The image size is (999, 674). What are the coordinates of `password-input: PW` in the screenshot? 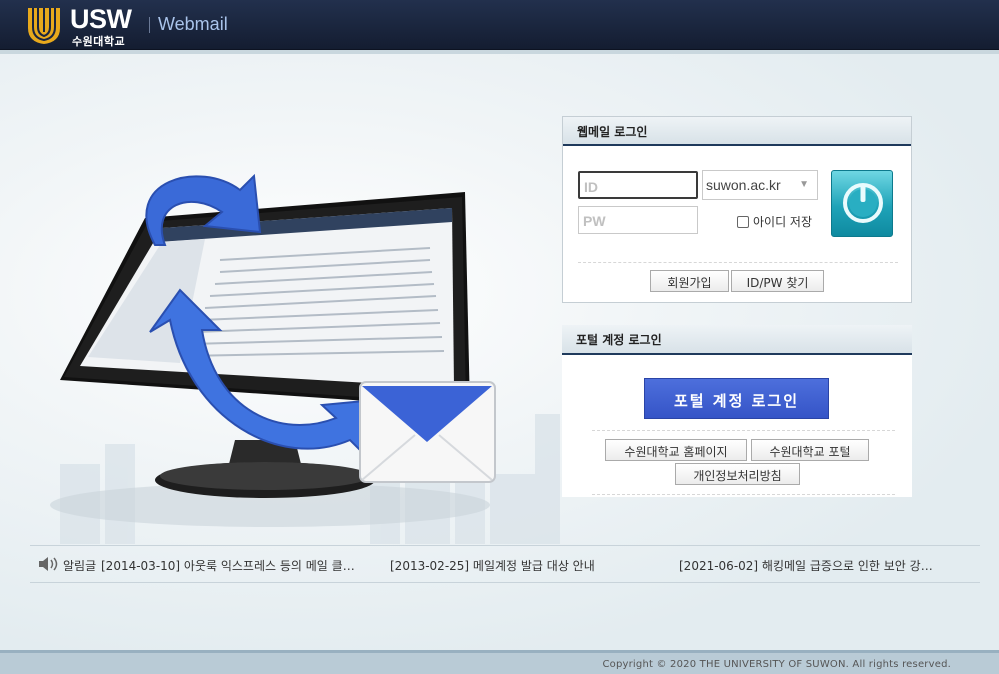 It's located at (638, 220).